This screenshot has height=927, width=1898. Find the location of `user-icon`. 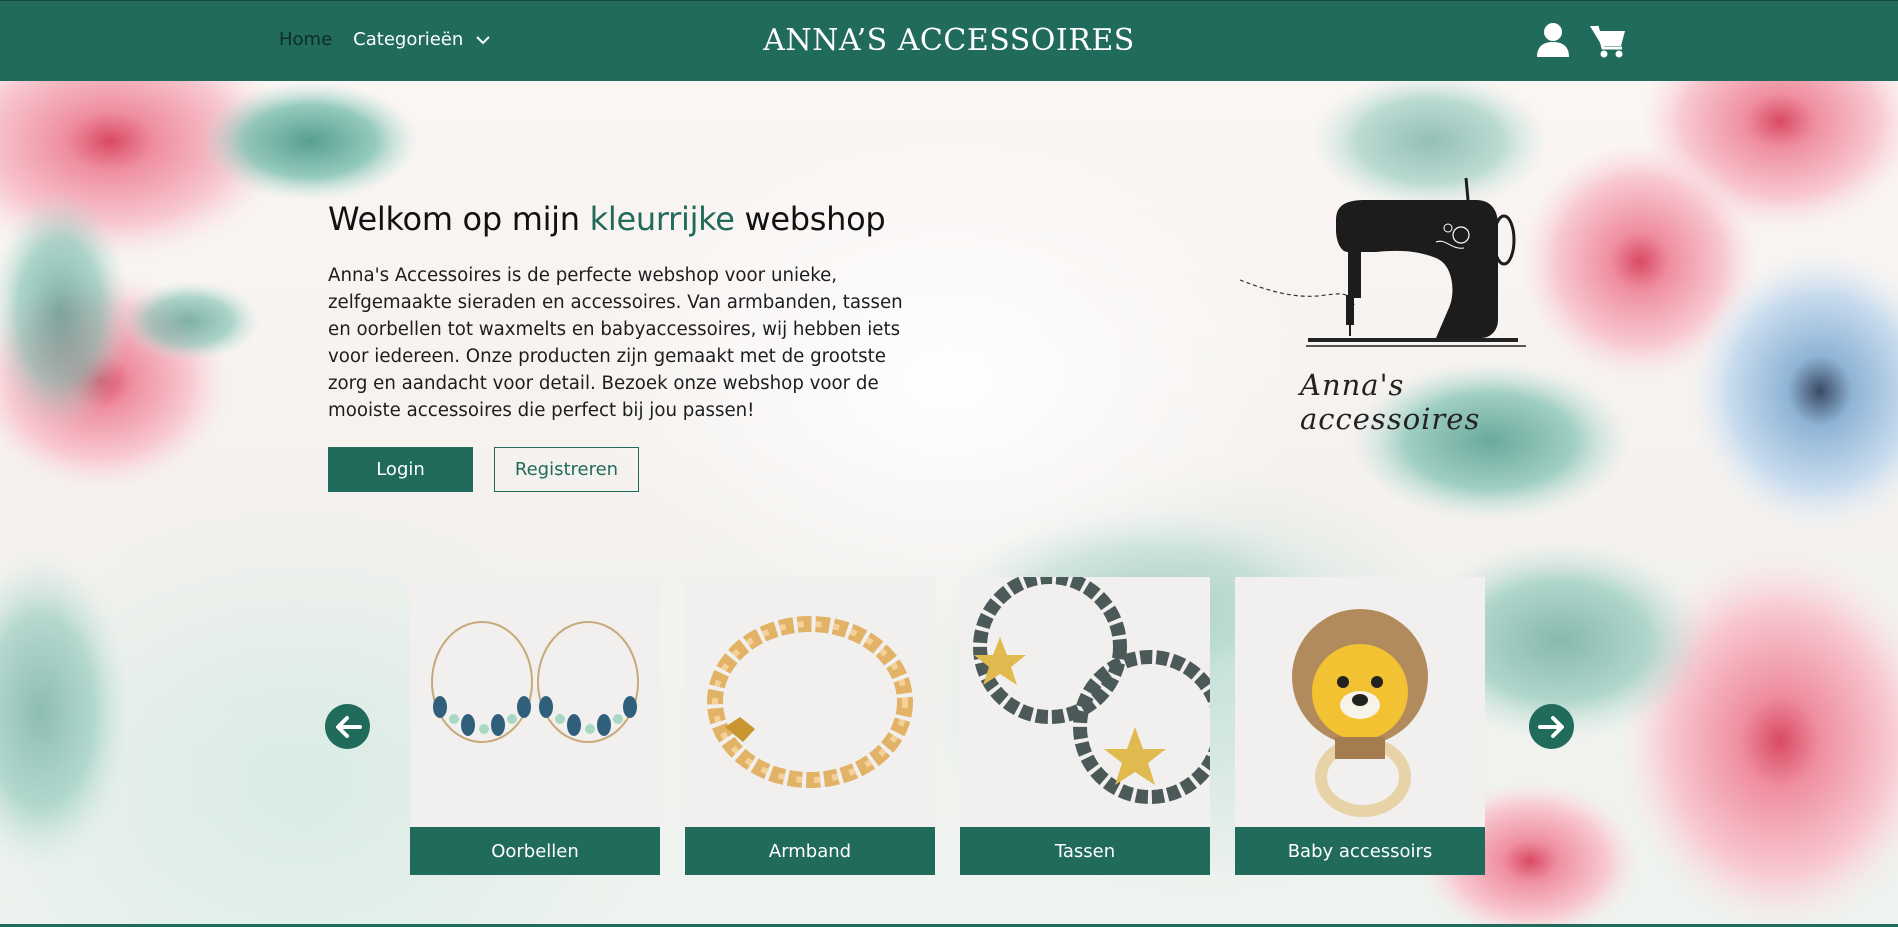

user-icon is located at coordinates (1553, 40).